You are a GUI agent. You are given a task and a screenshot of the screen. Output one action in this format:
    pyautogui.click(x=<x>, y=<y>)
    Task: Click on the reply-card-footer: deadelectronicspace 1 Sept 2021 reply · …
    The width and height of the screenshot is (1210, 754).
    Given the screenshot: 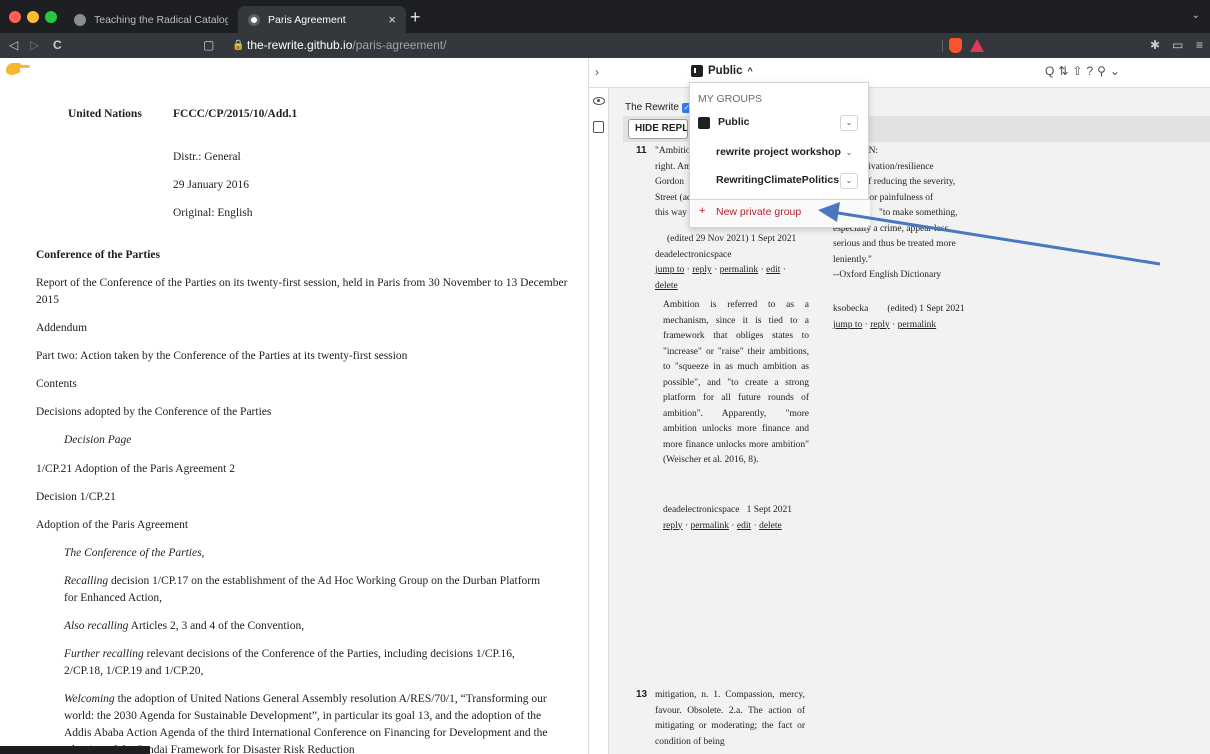 What is the action you would take?
    pyautogui.click(x=727, y=518)
    